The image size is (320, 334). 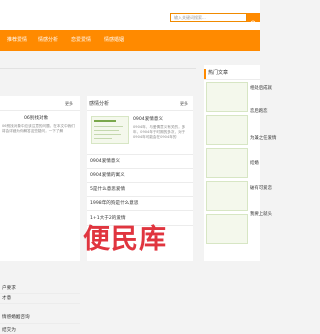 What do you see at coordinates (99, 104) in the screenshot?
I see `panel-title: 感情分析` at bounding box center [99, 104].